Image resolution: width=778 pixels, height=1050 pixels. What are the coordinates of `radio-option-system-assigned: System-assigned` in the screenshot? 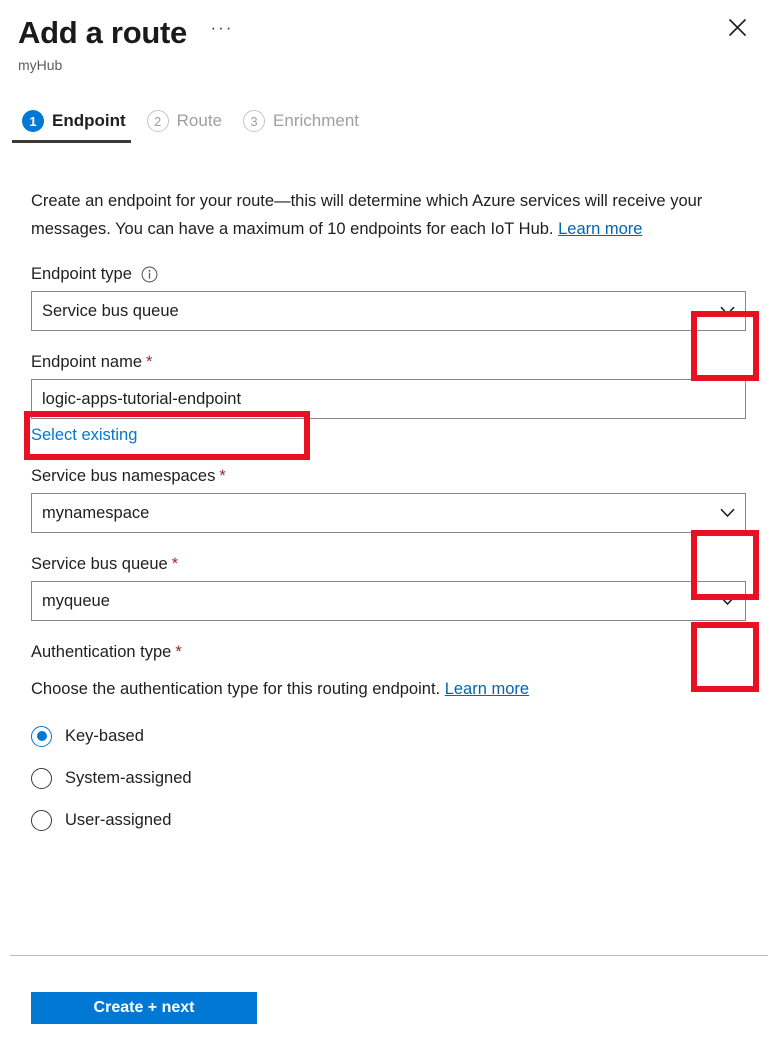 It's located at (389, 778).